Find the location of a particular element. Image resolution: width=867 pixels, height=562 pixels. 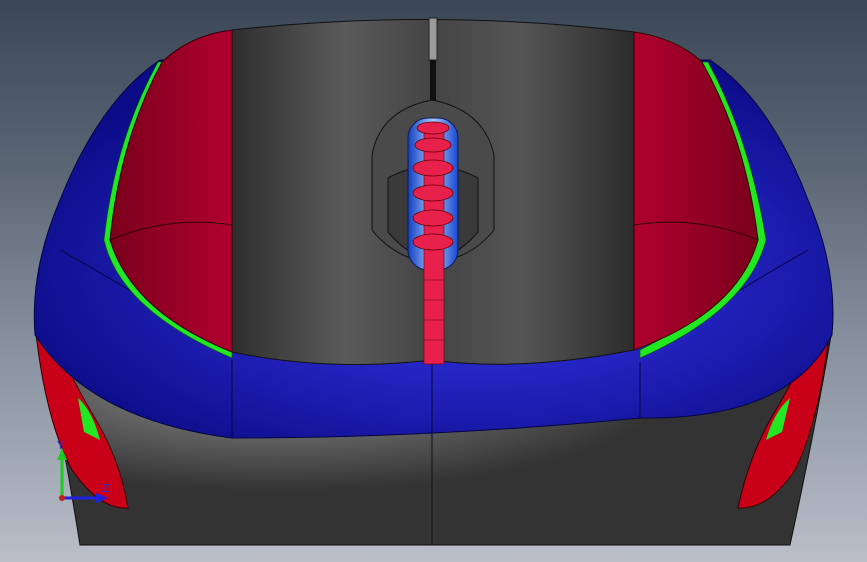

axis-y-label: Y is located at coordinates (60, 445).